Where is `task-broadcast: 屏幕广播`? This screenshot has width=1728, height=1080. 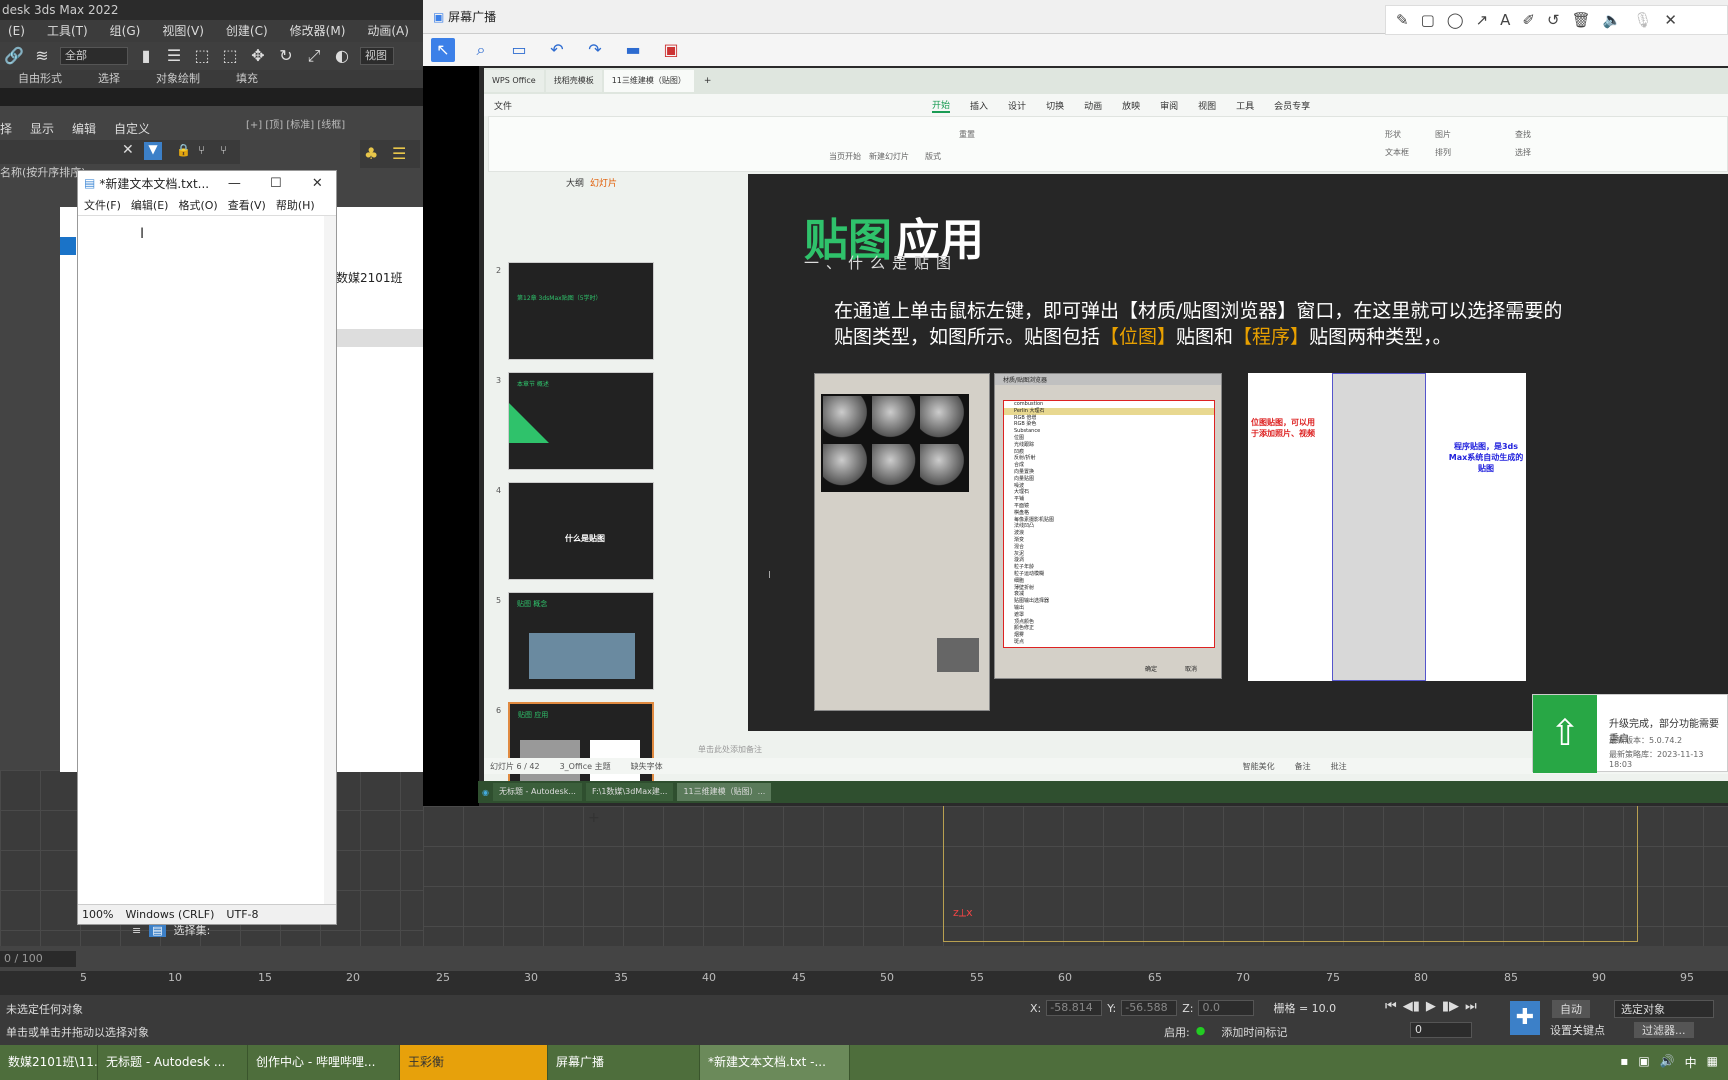
task-broadcast: 屏幕广播 is located at coordinates (624, 1062).